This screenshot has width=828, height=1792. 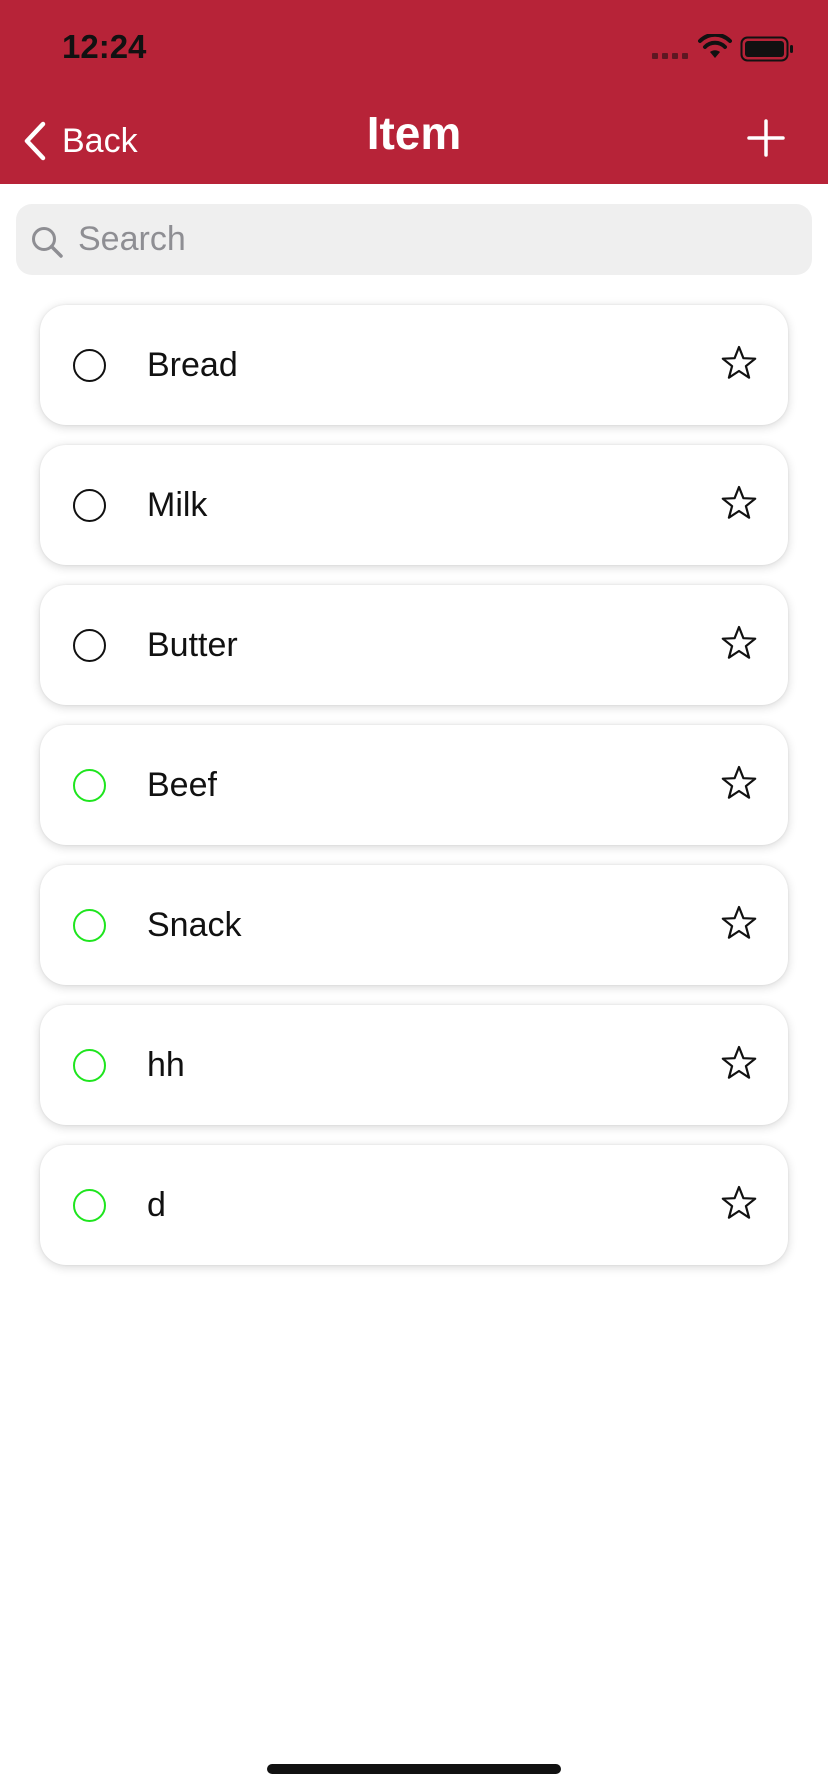 I want to click on item-label: hh, so click(x=166, y=1065).